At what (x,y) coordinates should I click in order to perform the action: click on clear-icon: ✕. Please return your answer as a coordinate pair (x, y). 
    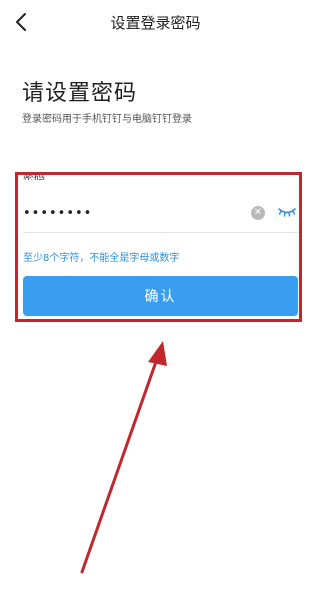
    Looking at the image, I should click on (258, 213).